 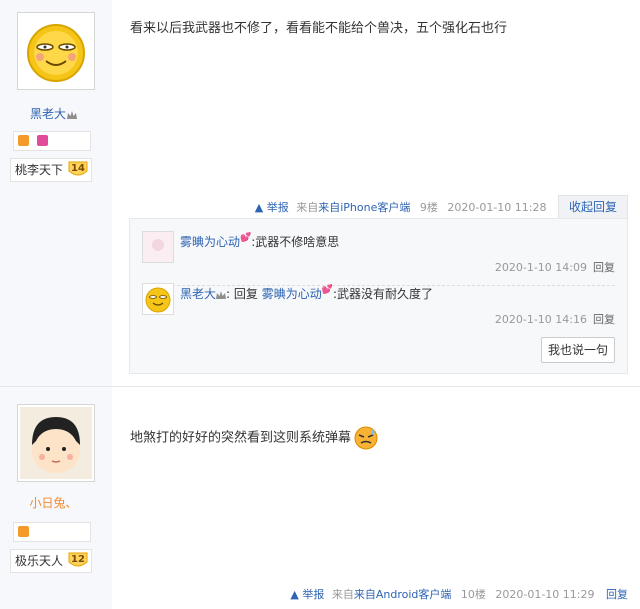 I want to click on reply-author: 黑老大, so click(x=198, y=294).